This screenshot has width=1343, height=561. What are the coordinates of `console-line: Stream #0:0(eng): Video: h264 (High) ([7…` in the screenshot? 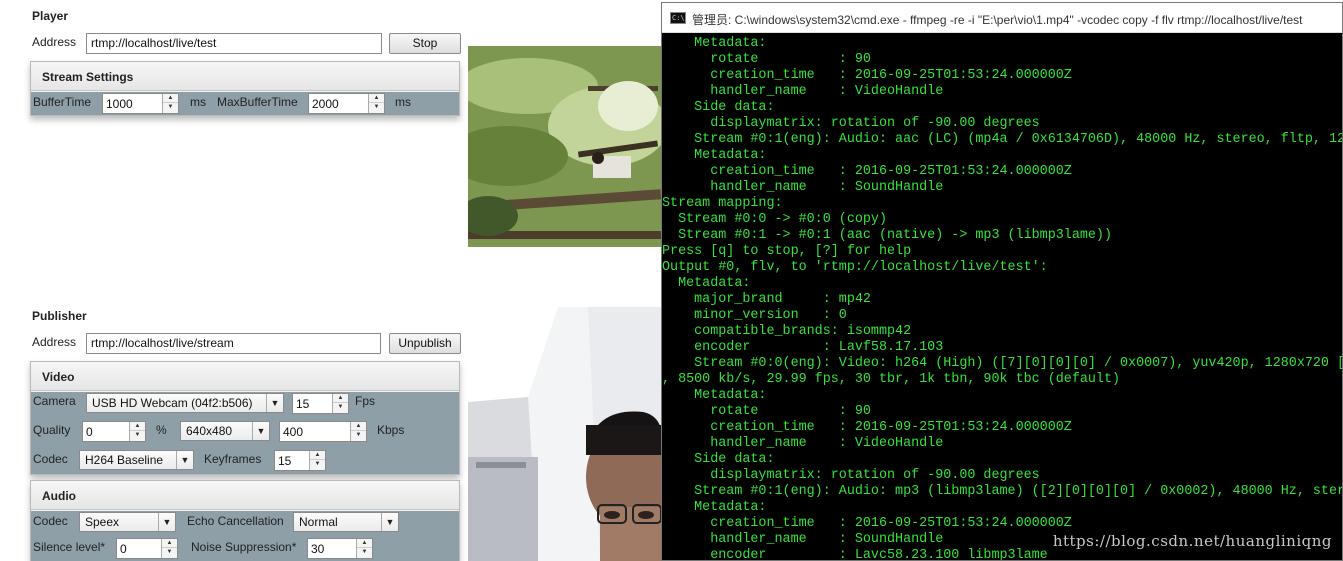 It's located at (1018, 363).